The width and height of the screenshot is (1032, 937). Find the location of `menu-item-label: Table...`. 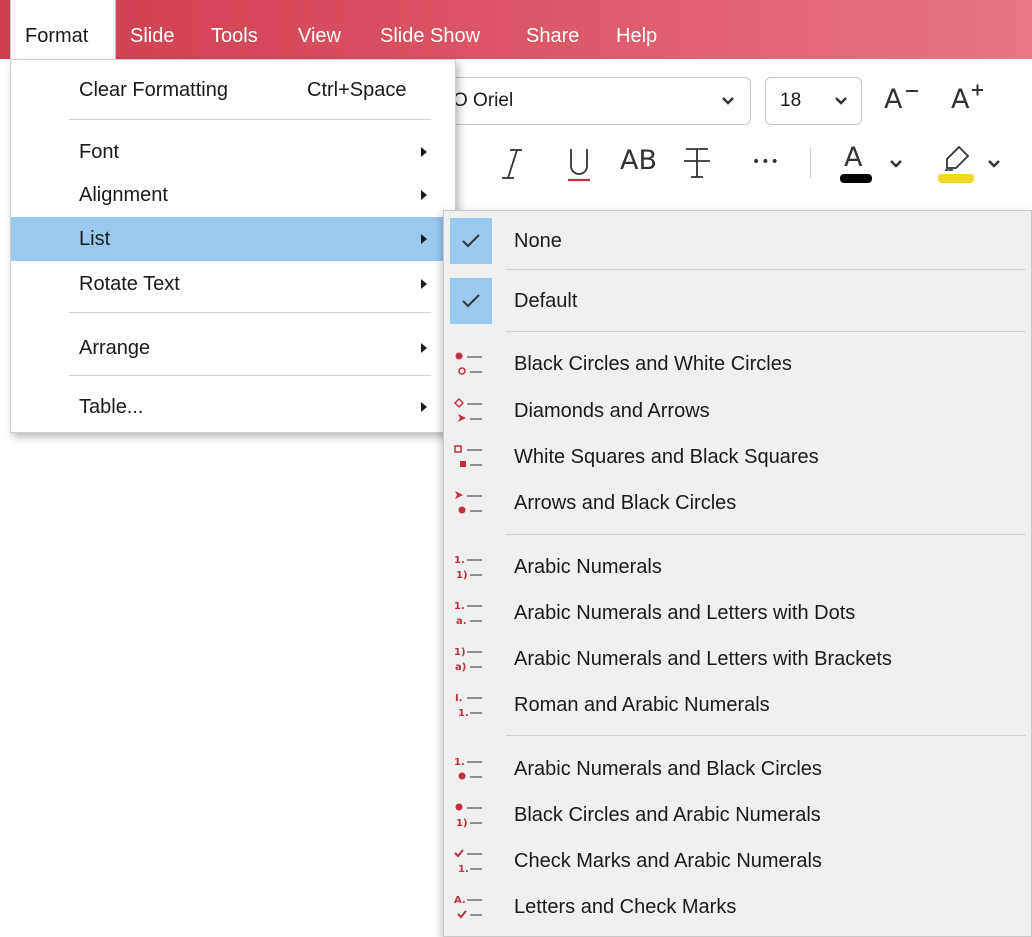

menu-item-label: Table... is located at coordinates (111, 407).